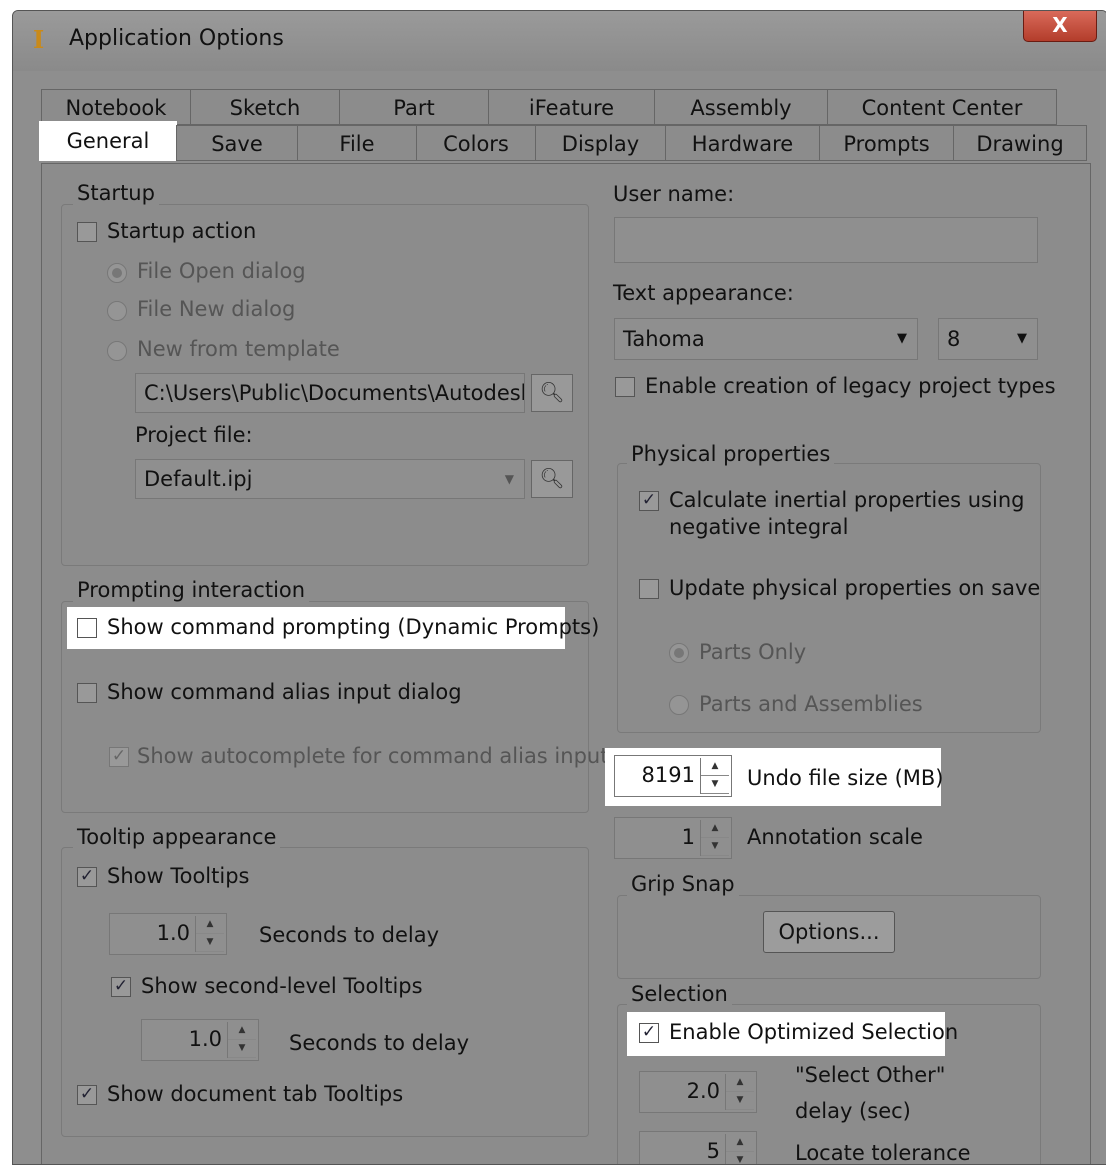  Describe the element at coordinates (198, 479) in the screenshot. I see `project-file-value: Default.ipj` at that location.